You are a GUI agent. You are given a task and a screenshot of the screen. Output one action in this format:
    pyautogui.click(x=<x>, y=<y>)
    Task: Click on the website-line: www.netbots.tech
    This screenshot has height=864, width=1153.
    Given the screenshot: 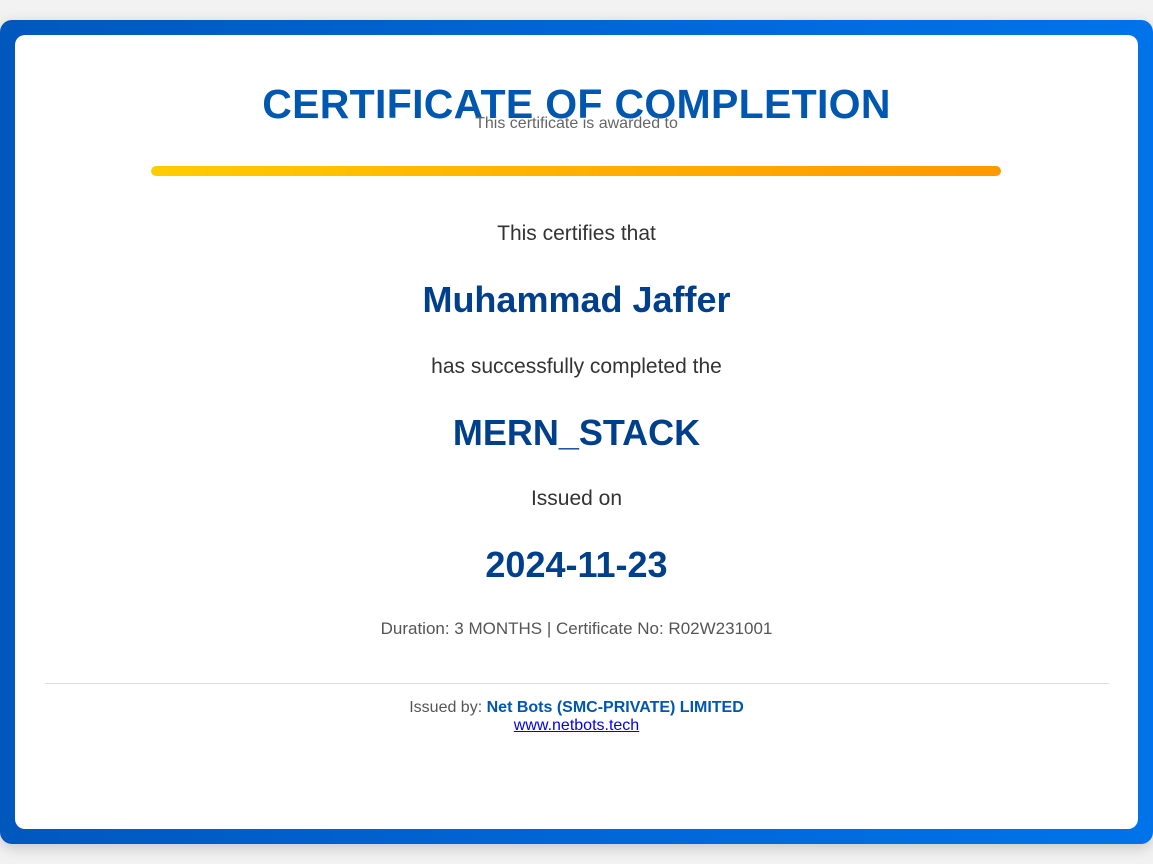 What is the action you would take?
    pyautogui.click(x=576, y=726)
    